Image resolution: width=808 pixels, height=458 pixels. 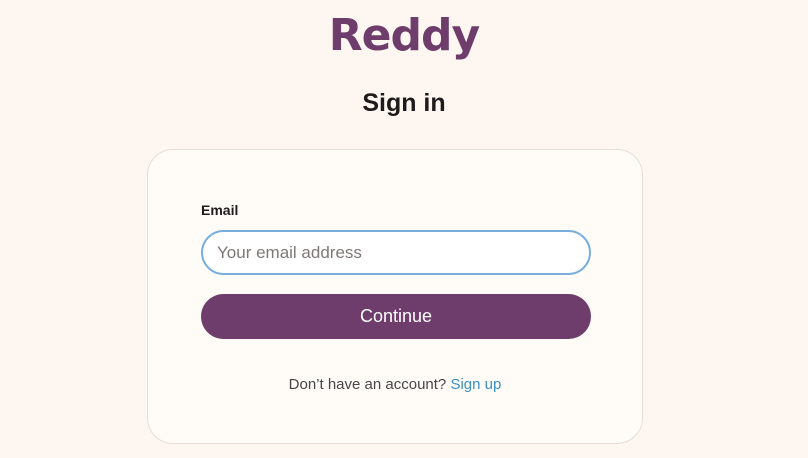 What do you see at coordinates (475, 384) in the screenshot?
I see `sign-up-link: Sign up` at bounding box center [475, 384].